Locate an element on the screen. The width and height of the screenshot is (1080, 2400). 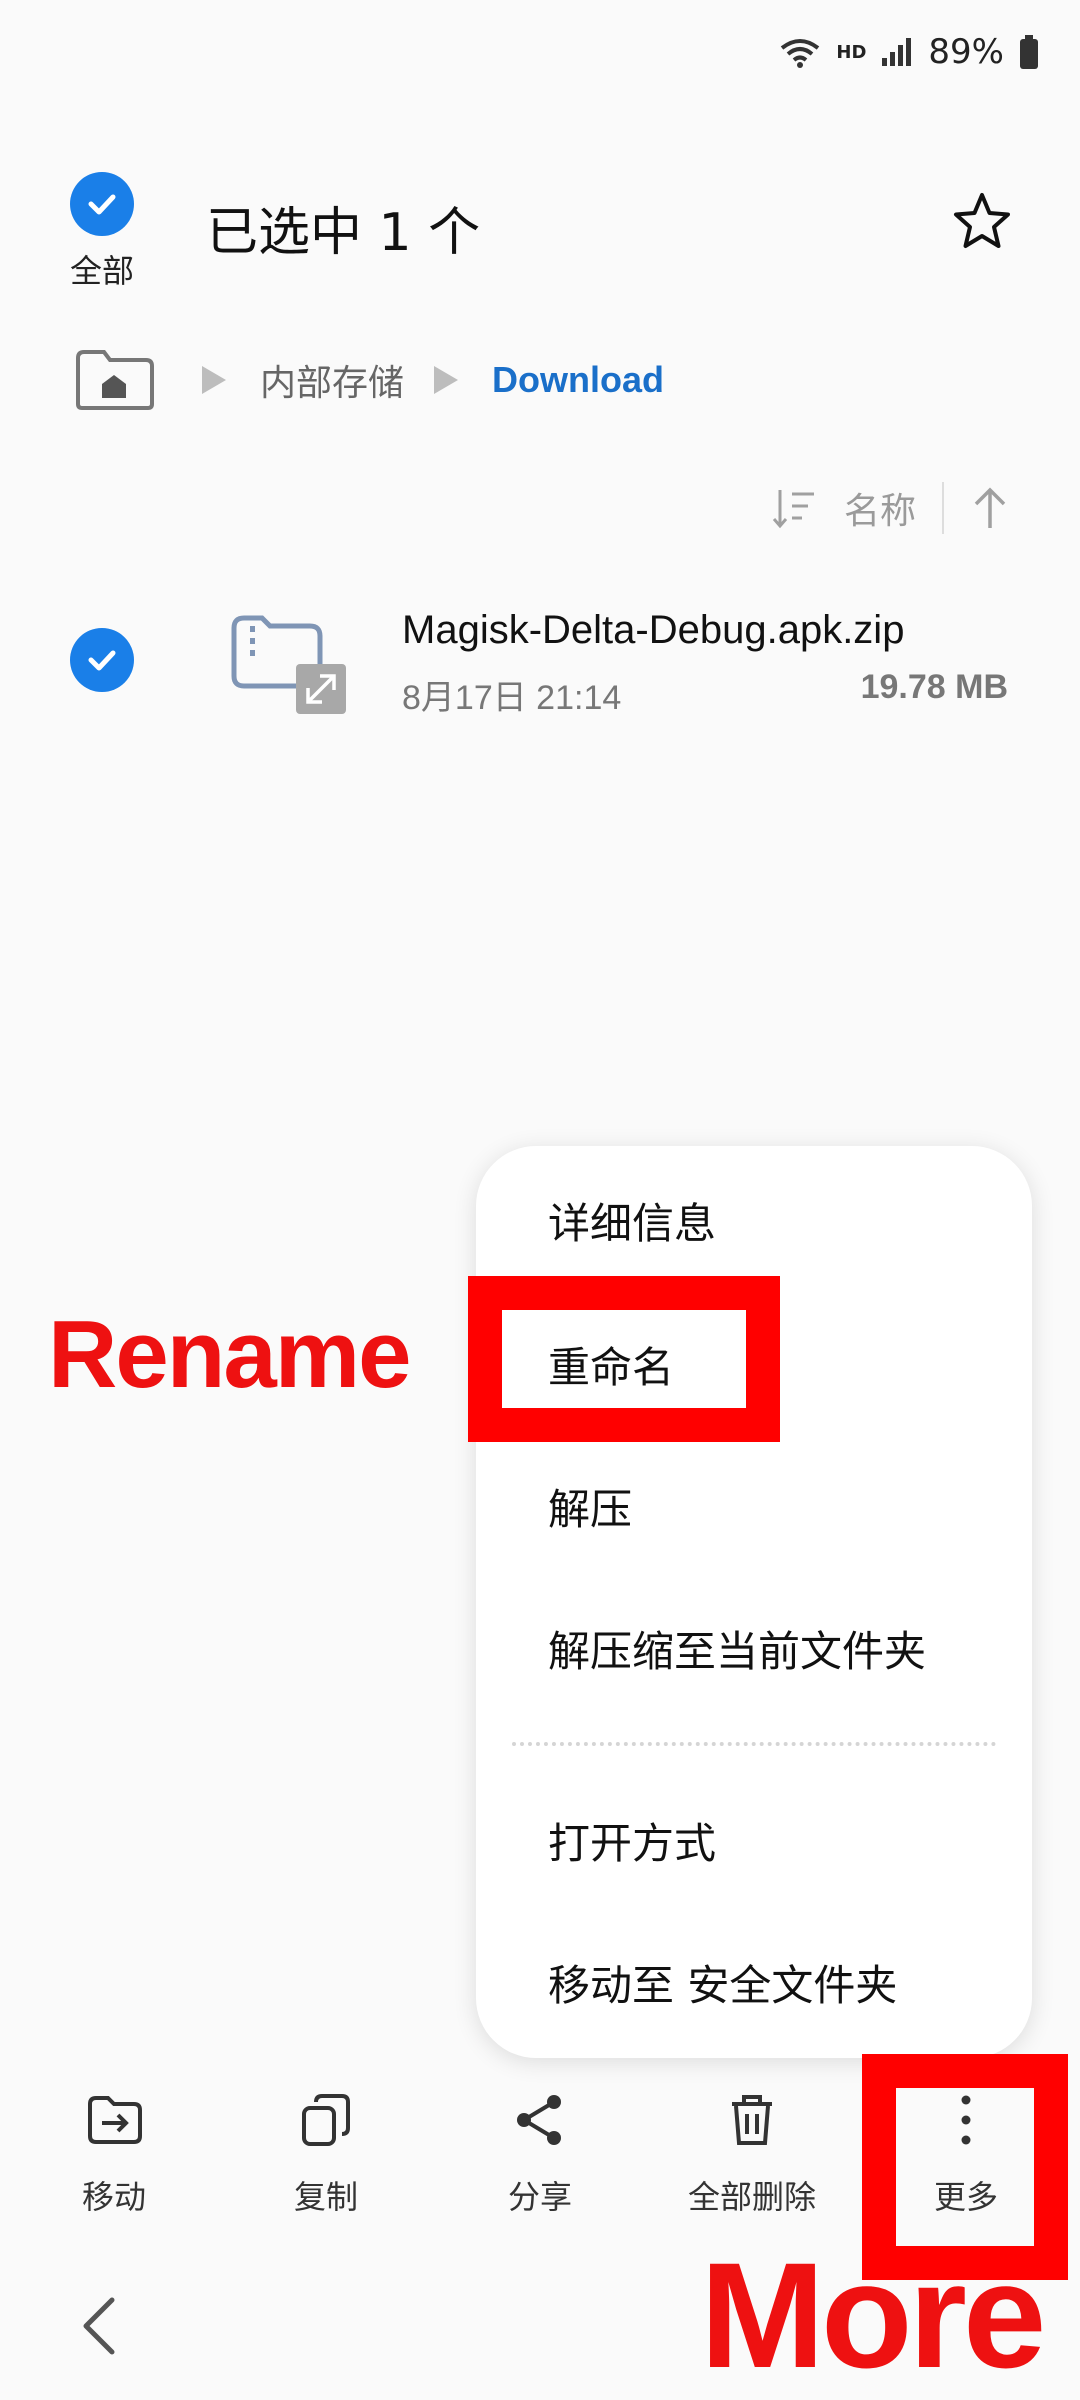
status-bar: HD 89% is located at coordinates (909, 52).